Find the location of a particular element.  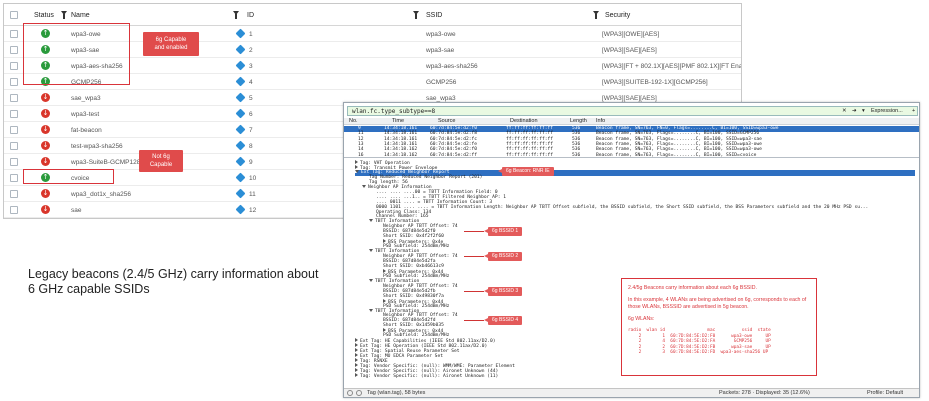

cell-id: 2 is located at coordinates (251, 50).